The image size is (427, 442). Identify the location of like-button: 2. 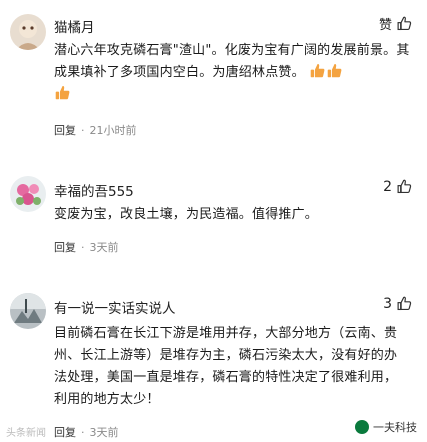
(398, 186).